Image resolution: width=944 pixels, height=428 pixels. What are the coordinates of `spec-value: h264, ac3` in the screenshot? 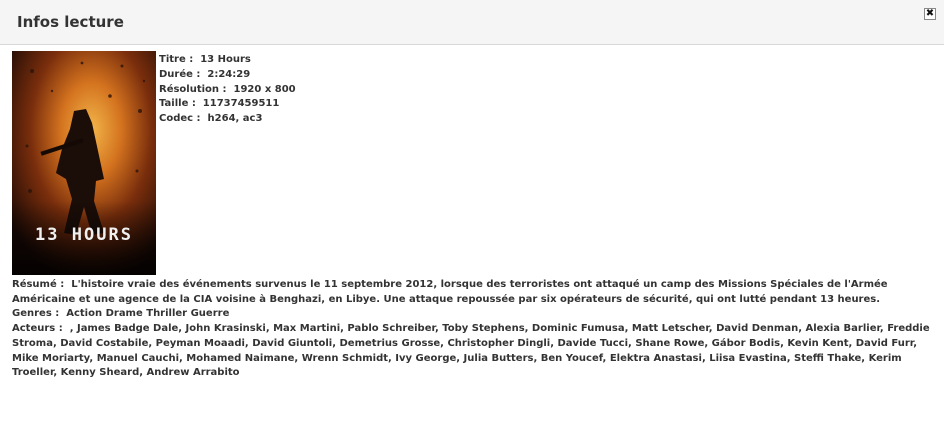 It's located at (235, 119).